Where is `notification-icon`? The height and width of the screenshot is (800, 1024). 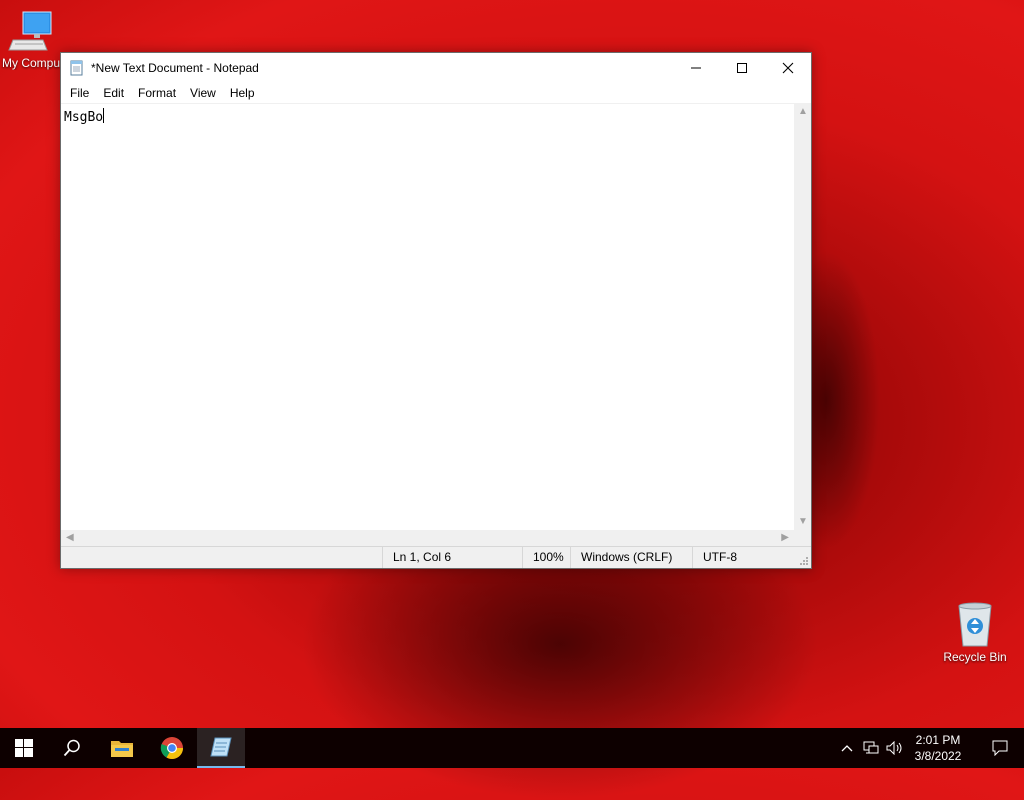 notification-icon is located at coordinates (1000, 748).